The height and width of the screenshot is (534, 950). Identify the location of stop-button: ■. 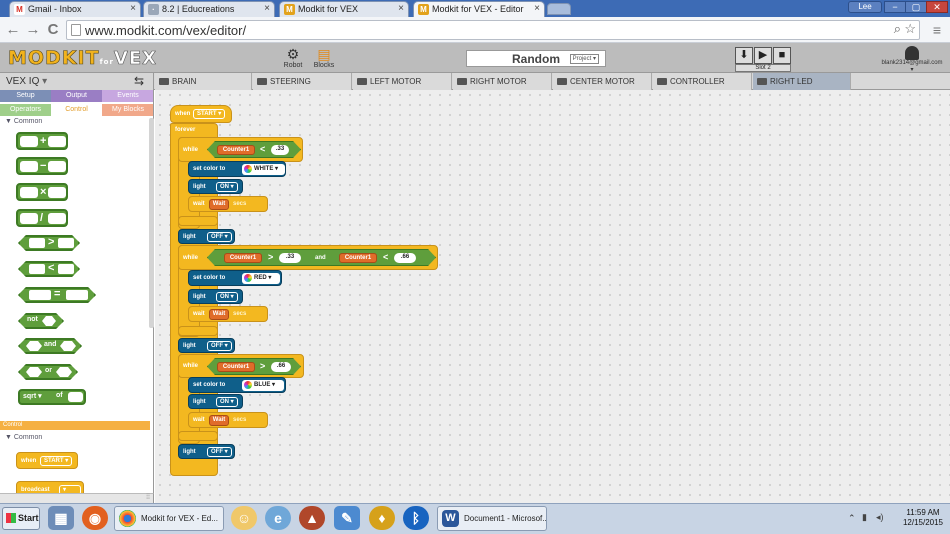
(782, 55).